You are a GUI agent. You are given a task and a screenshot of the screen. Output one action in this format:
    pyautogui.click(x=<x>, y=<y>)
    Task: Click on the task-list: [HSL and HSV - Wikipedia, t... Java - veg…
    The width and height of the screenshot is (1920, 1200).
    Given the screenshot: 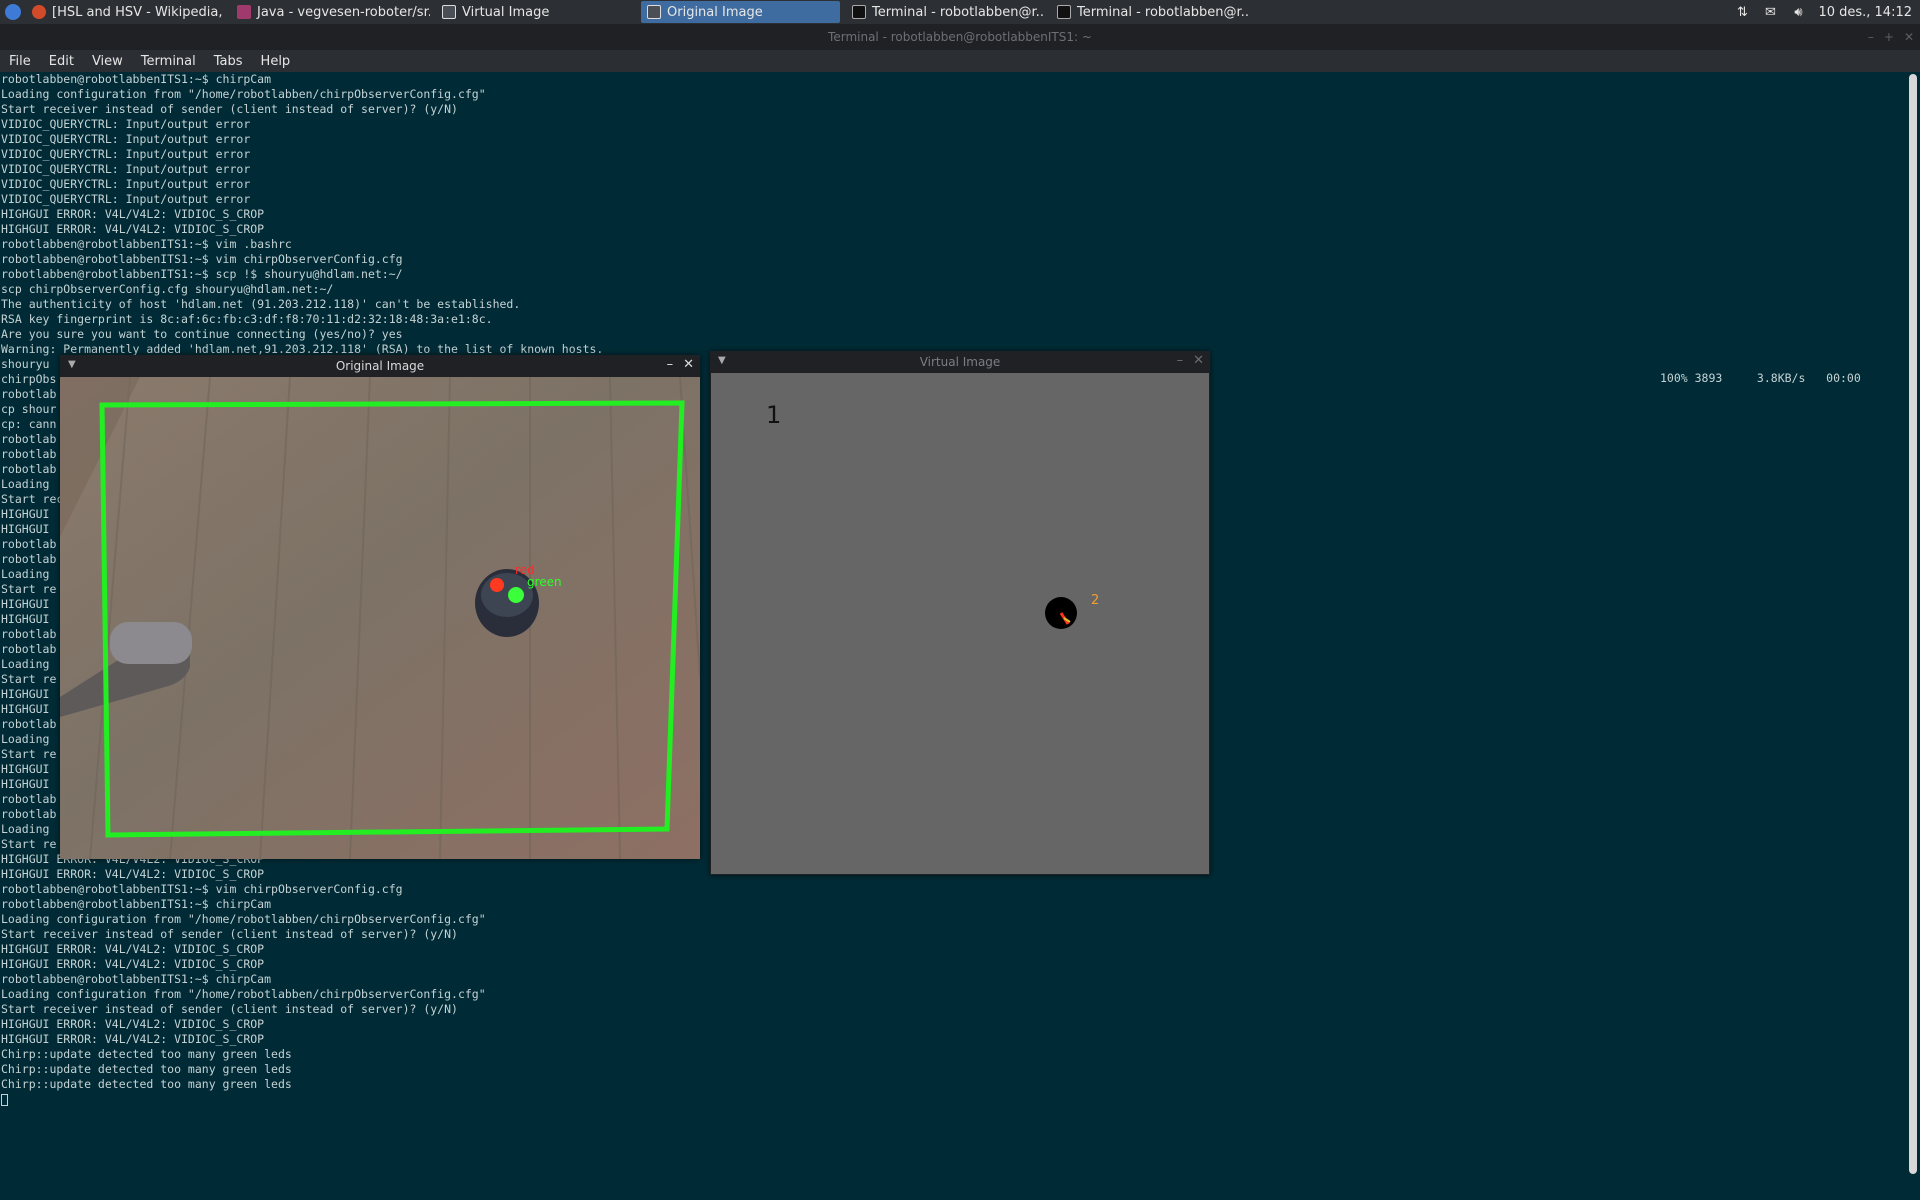 What is the action you would take?
    pyautogui.click(x=638, y=12)
    